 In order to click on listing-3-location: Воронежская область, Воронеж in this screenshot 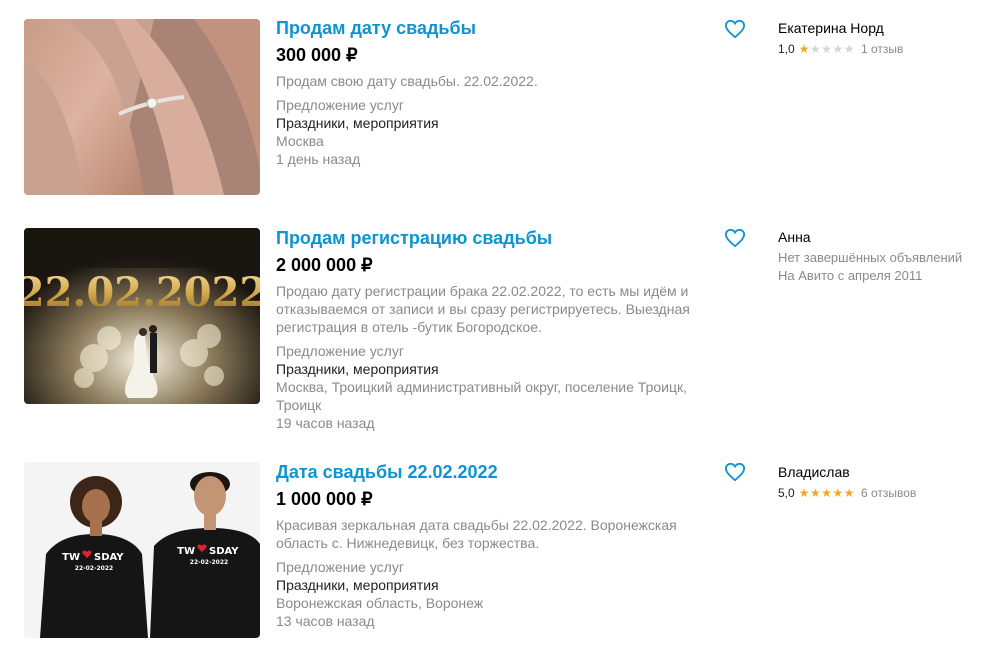, I will do `click(380, 603)`.